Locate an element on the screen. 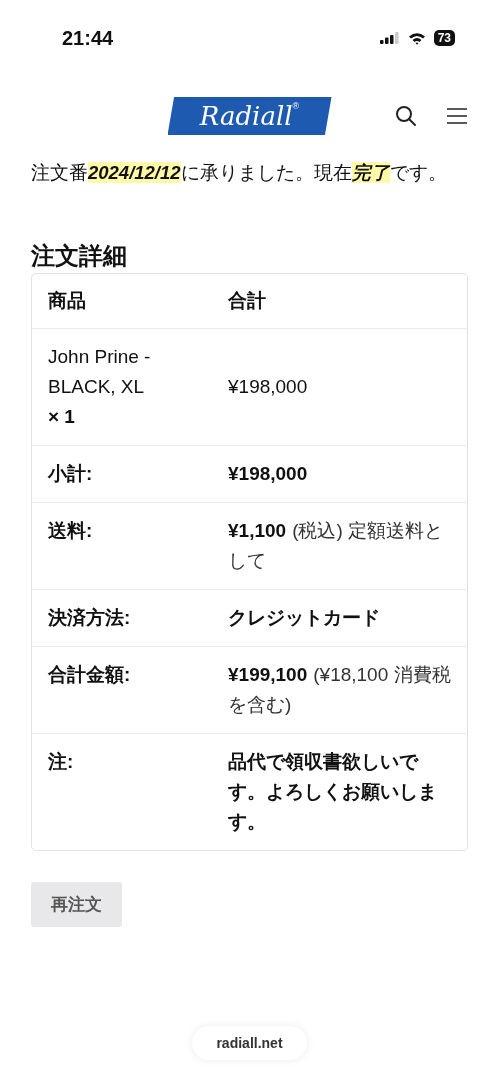  total-value: ¥1,100 (税込) 定額送料として is located at coordinates (336, 546).